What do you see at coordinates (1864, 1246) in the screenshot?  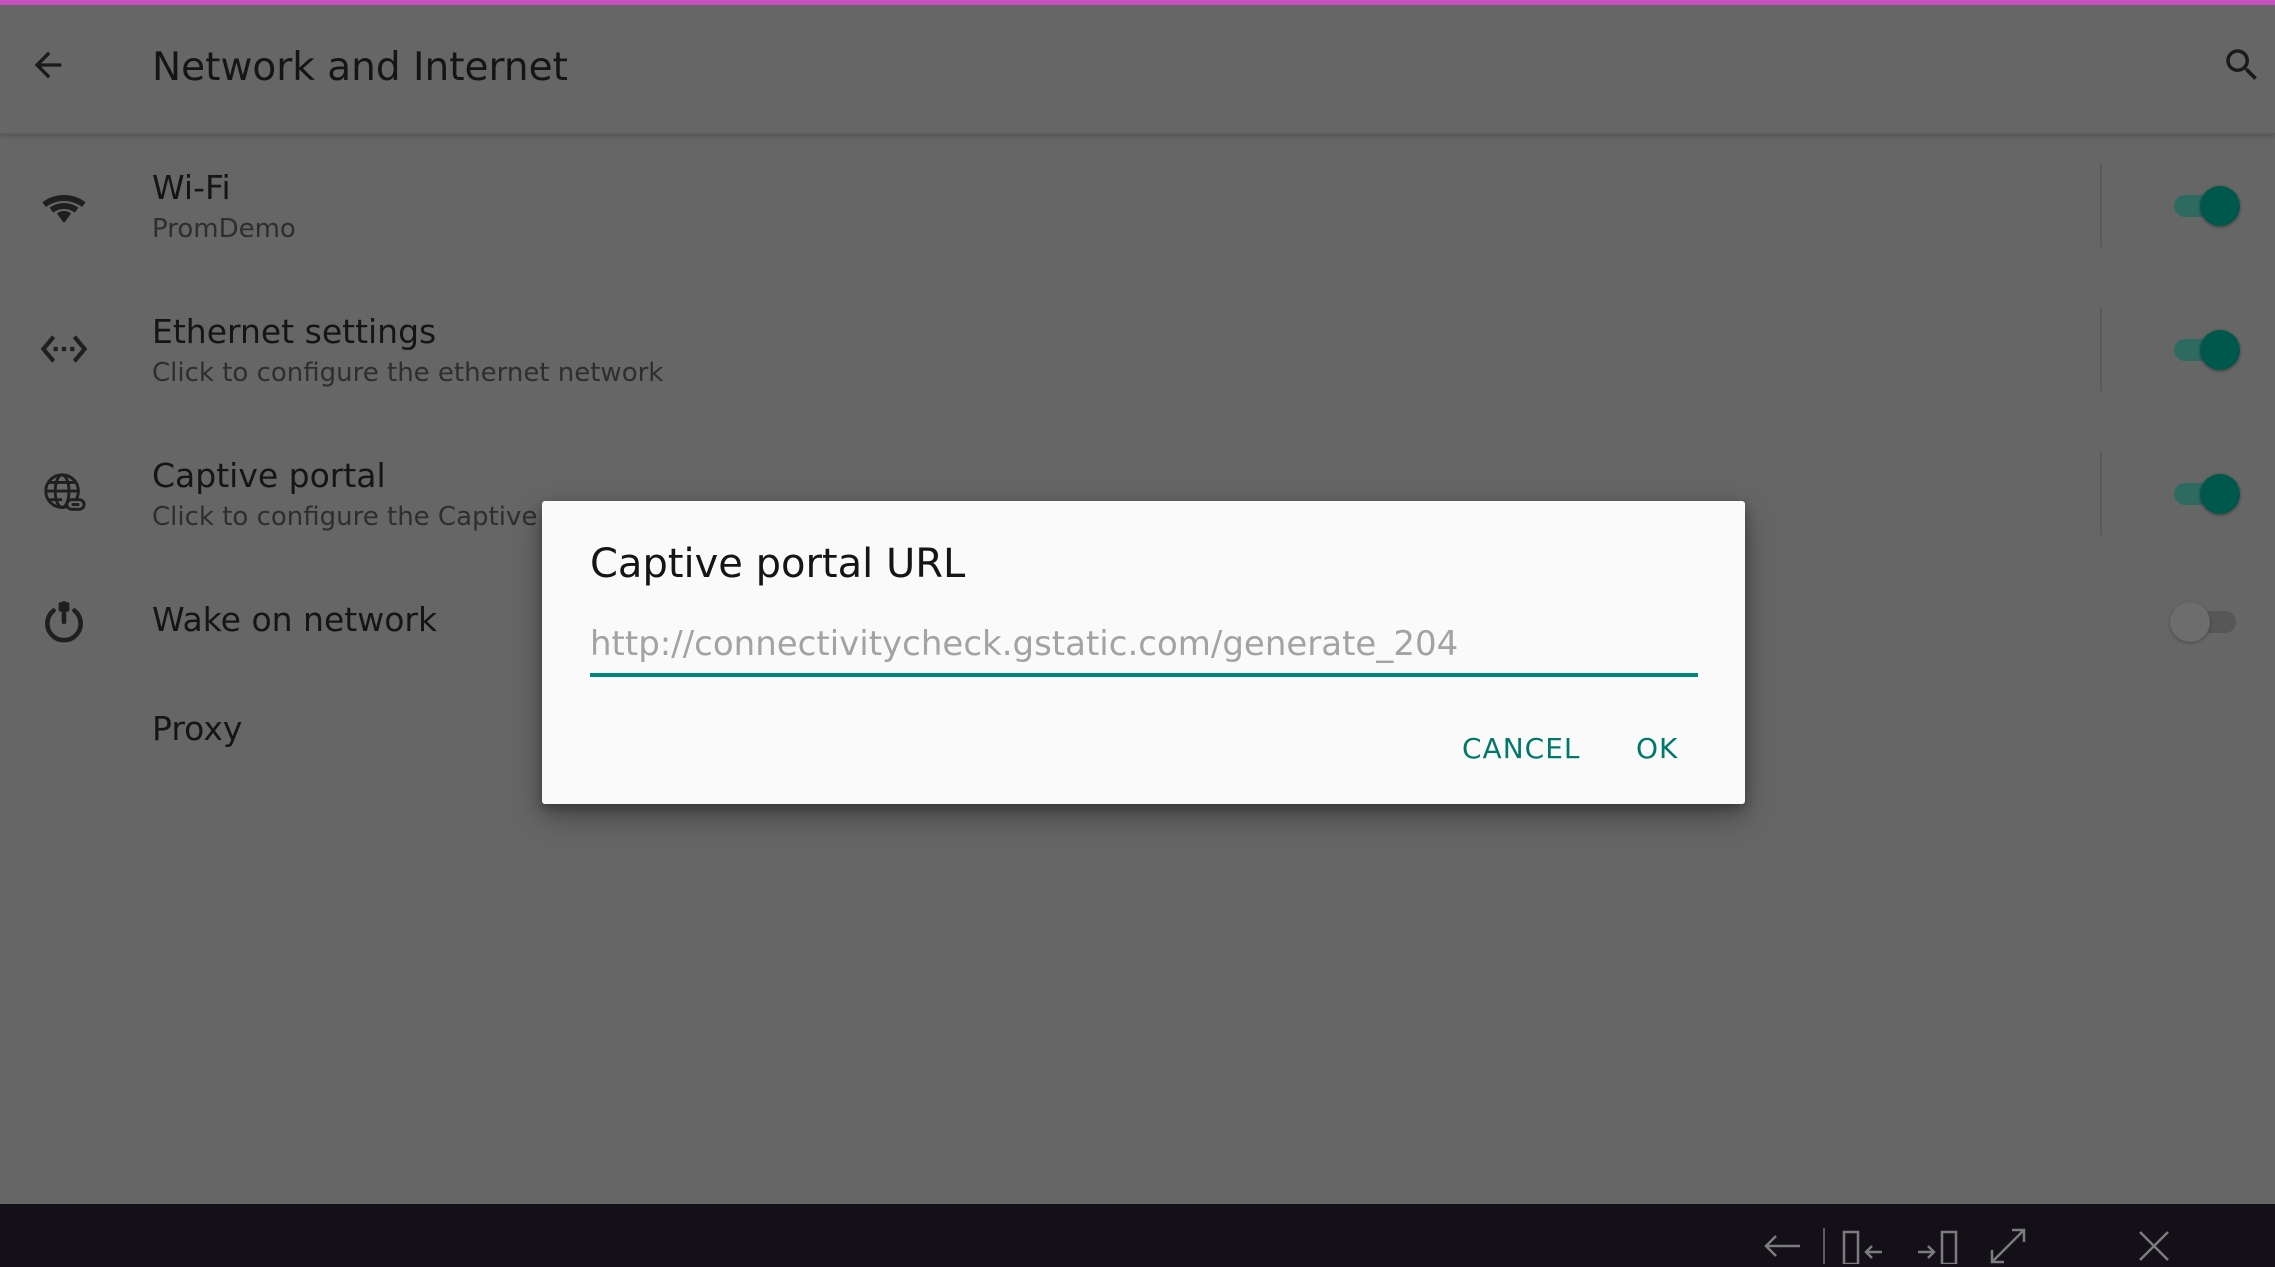 I see `dock-left-icon` at bounding box center [1864, 1246].